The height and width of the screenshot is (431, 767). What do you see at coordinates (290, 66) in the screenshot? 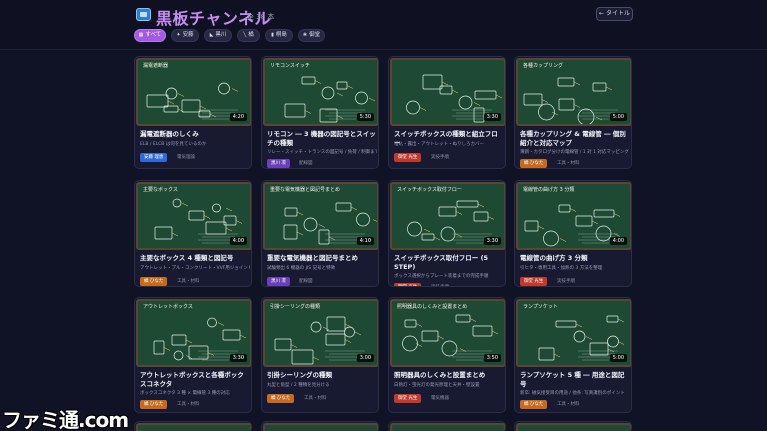
I see `thumbnail-heading: リモコンスイッチ` at bounding box center [290, 66].